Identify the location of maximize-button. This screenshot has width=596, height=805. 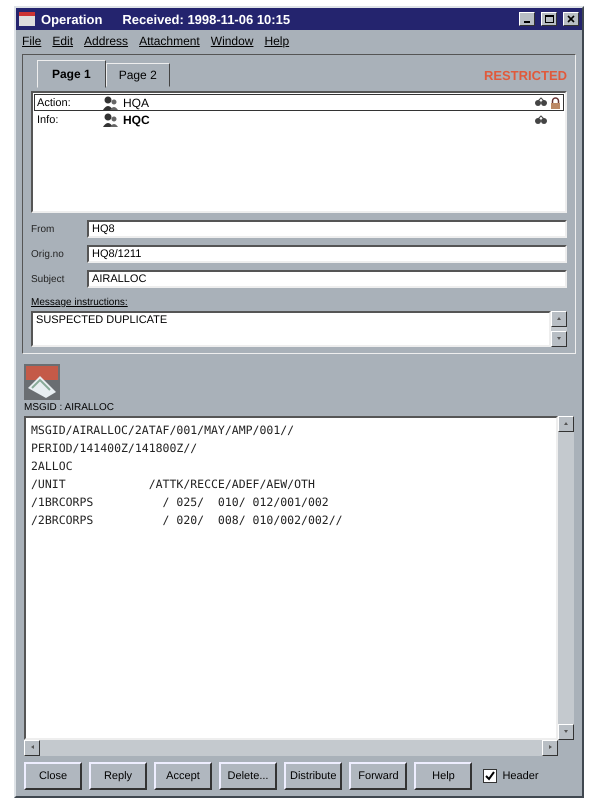
(549, 19).